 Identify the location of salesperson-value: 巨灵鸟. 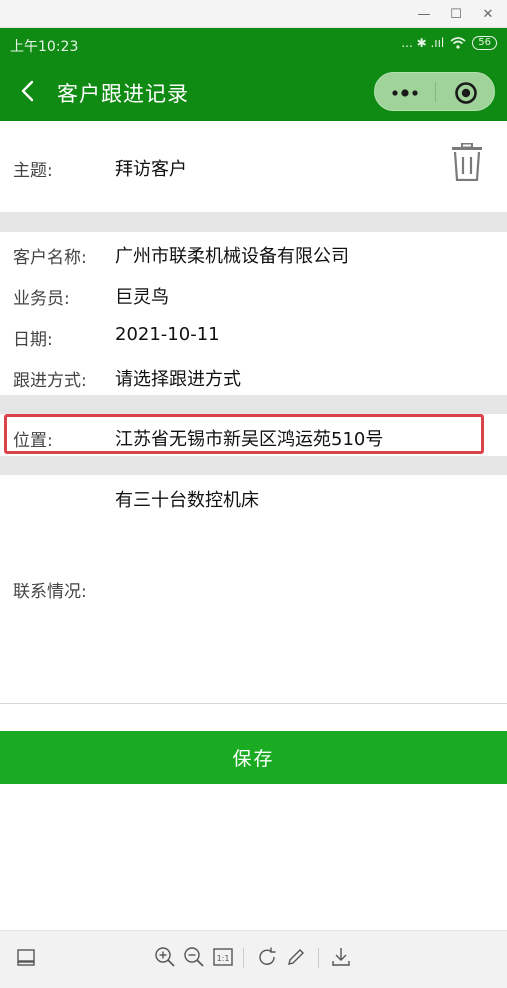
(142, 296).